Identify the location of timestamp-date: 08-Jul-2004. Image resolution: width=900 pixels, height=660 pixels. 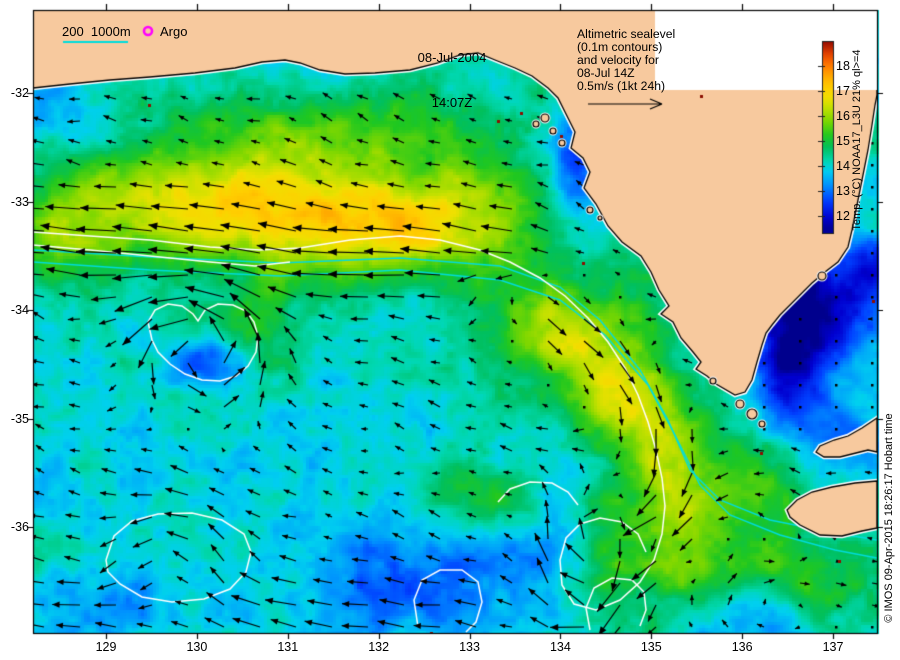
(452, 57).